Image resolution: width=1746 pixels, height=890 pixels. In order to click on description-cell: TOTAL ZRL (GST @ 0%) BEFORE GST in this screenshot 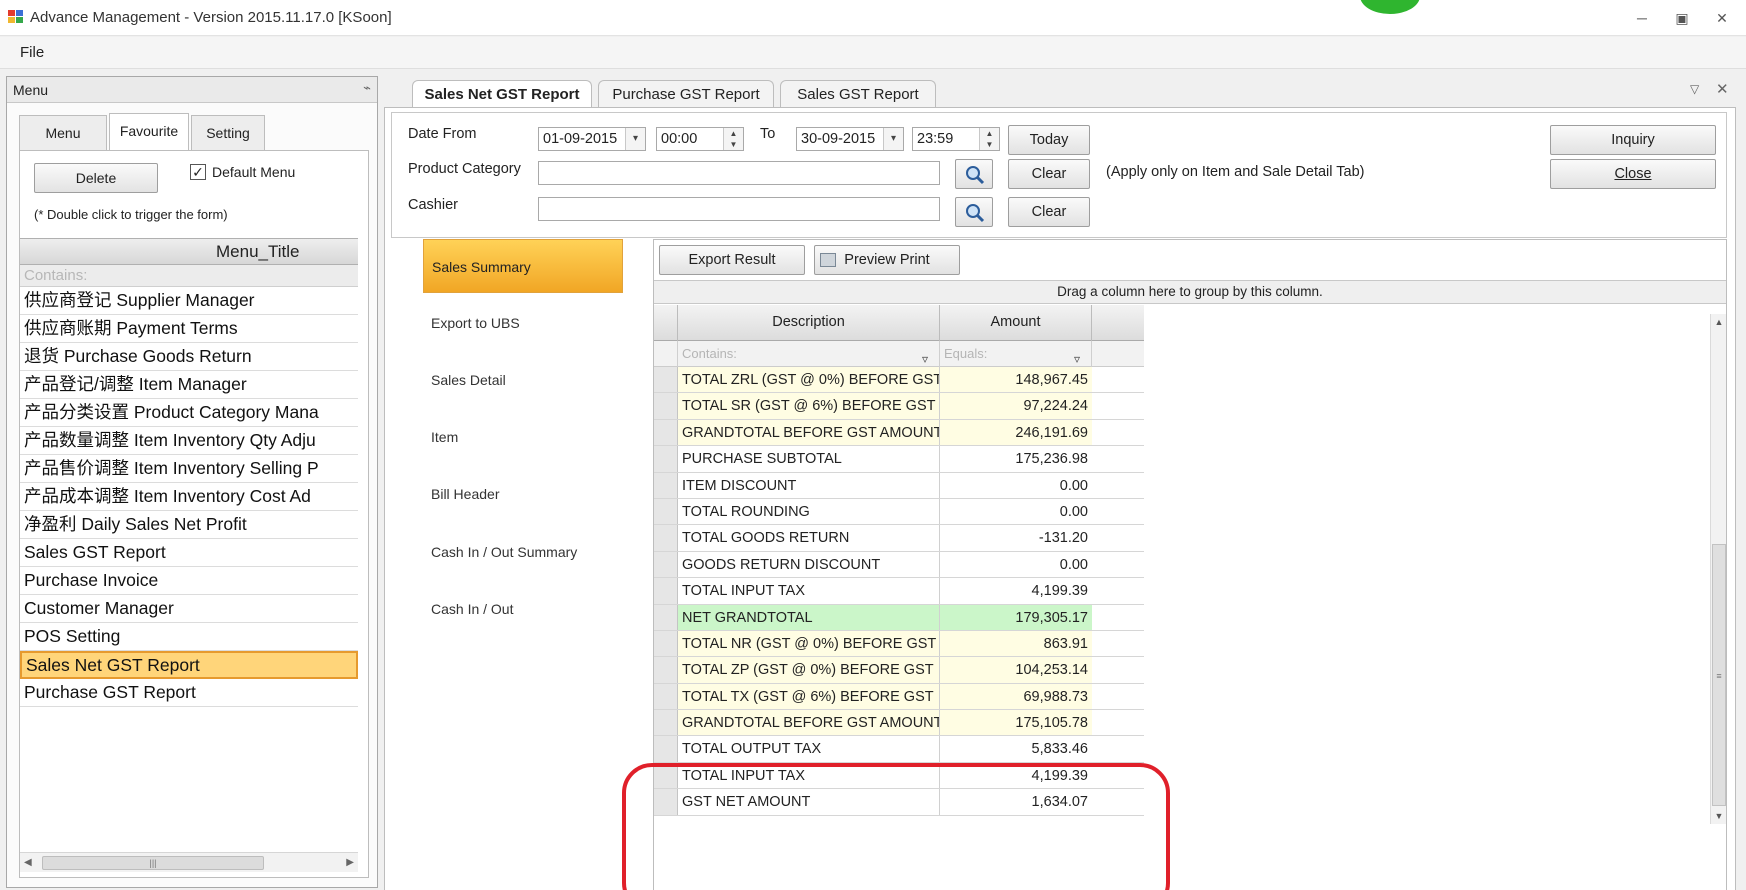, I will do `click(809, 380)`.